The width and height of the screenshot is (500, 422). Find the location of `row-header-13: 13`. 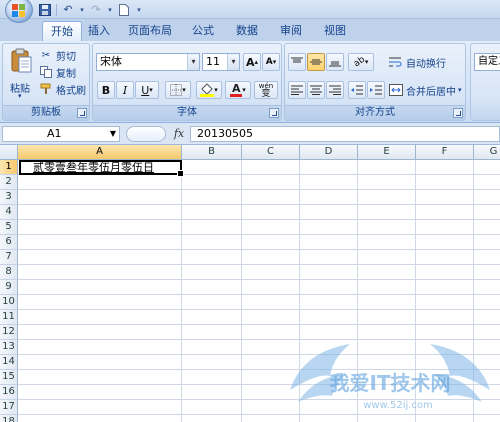

row-header-13: 13 is located at coordinates (9, 347).